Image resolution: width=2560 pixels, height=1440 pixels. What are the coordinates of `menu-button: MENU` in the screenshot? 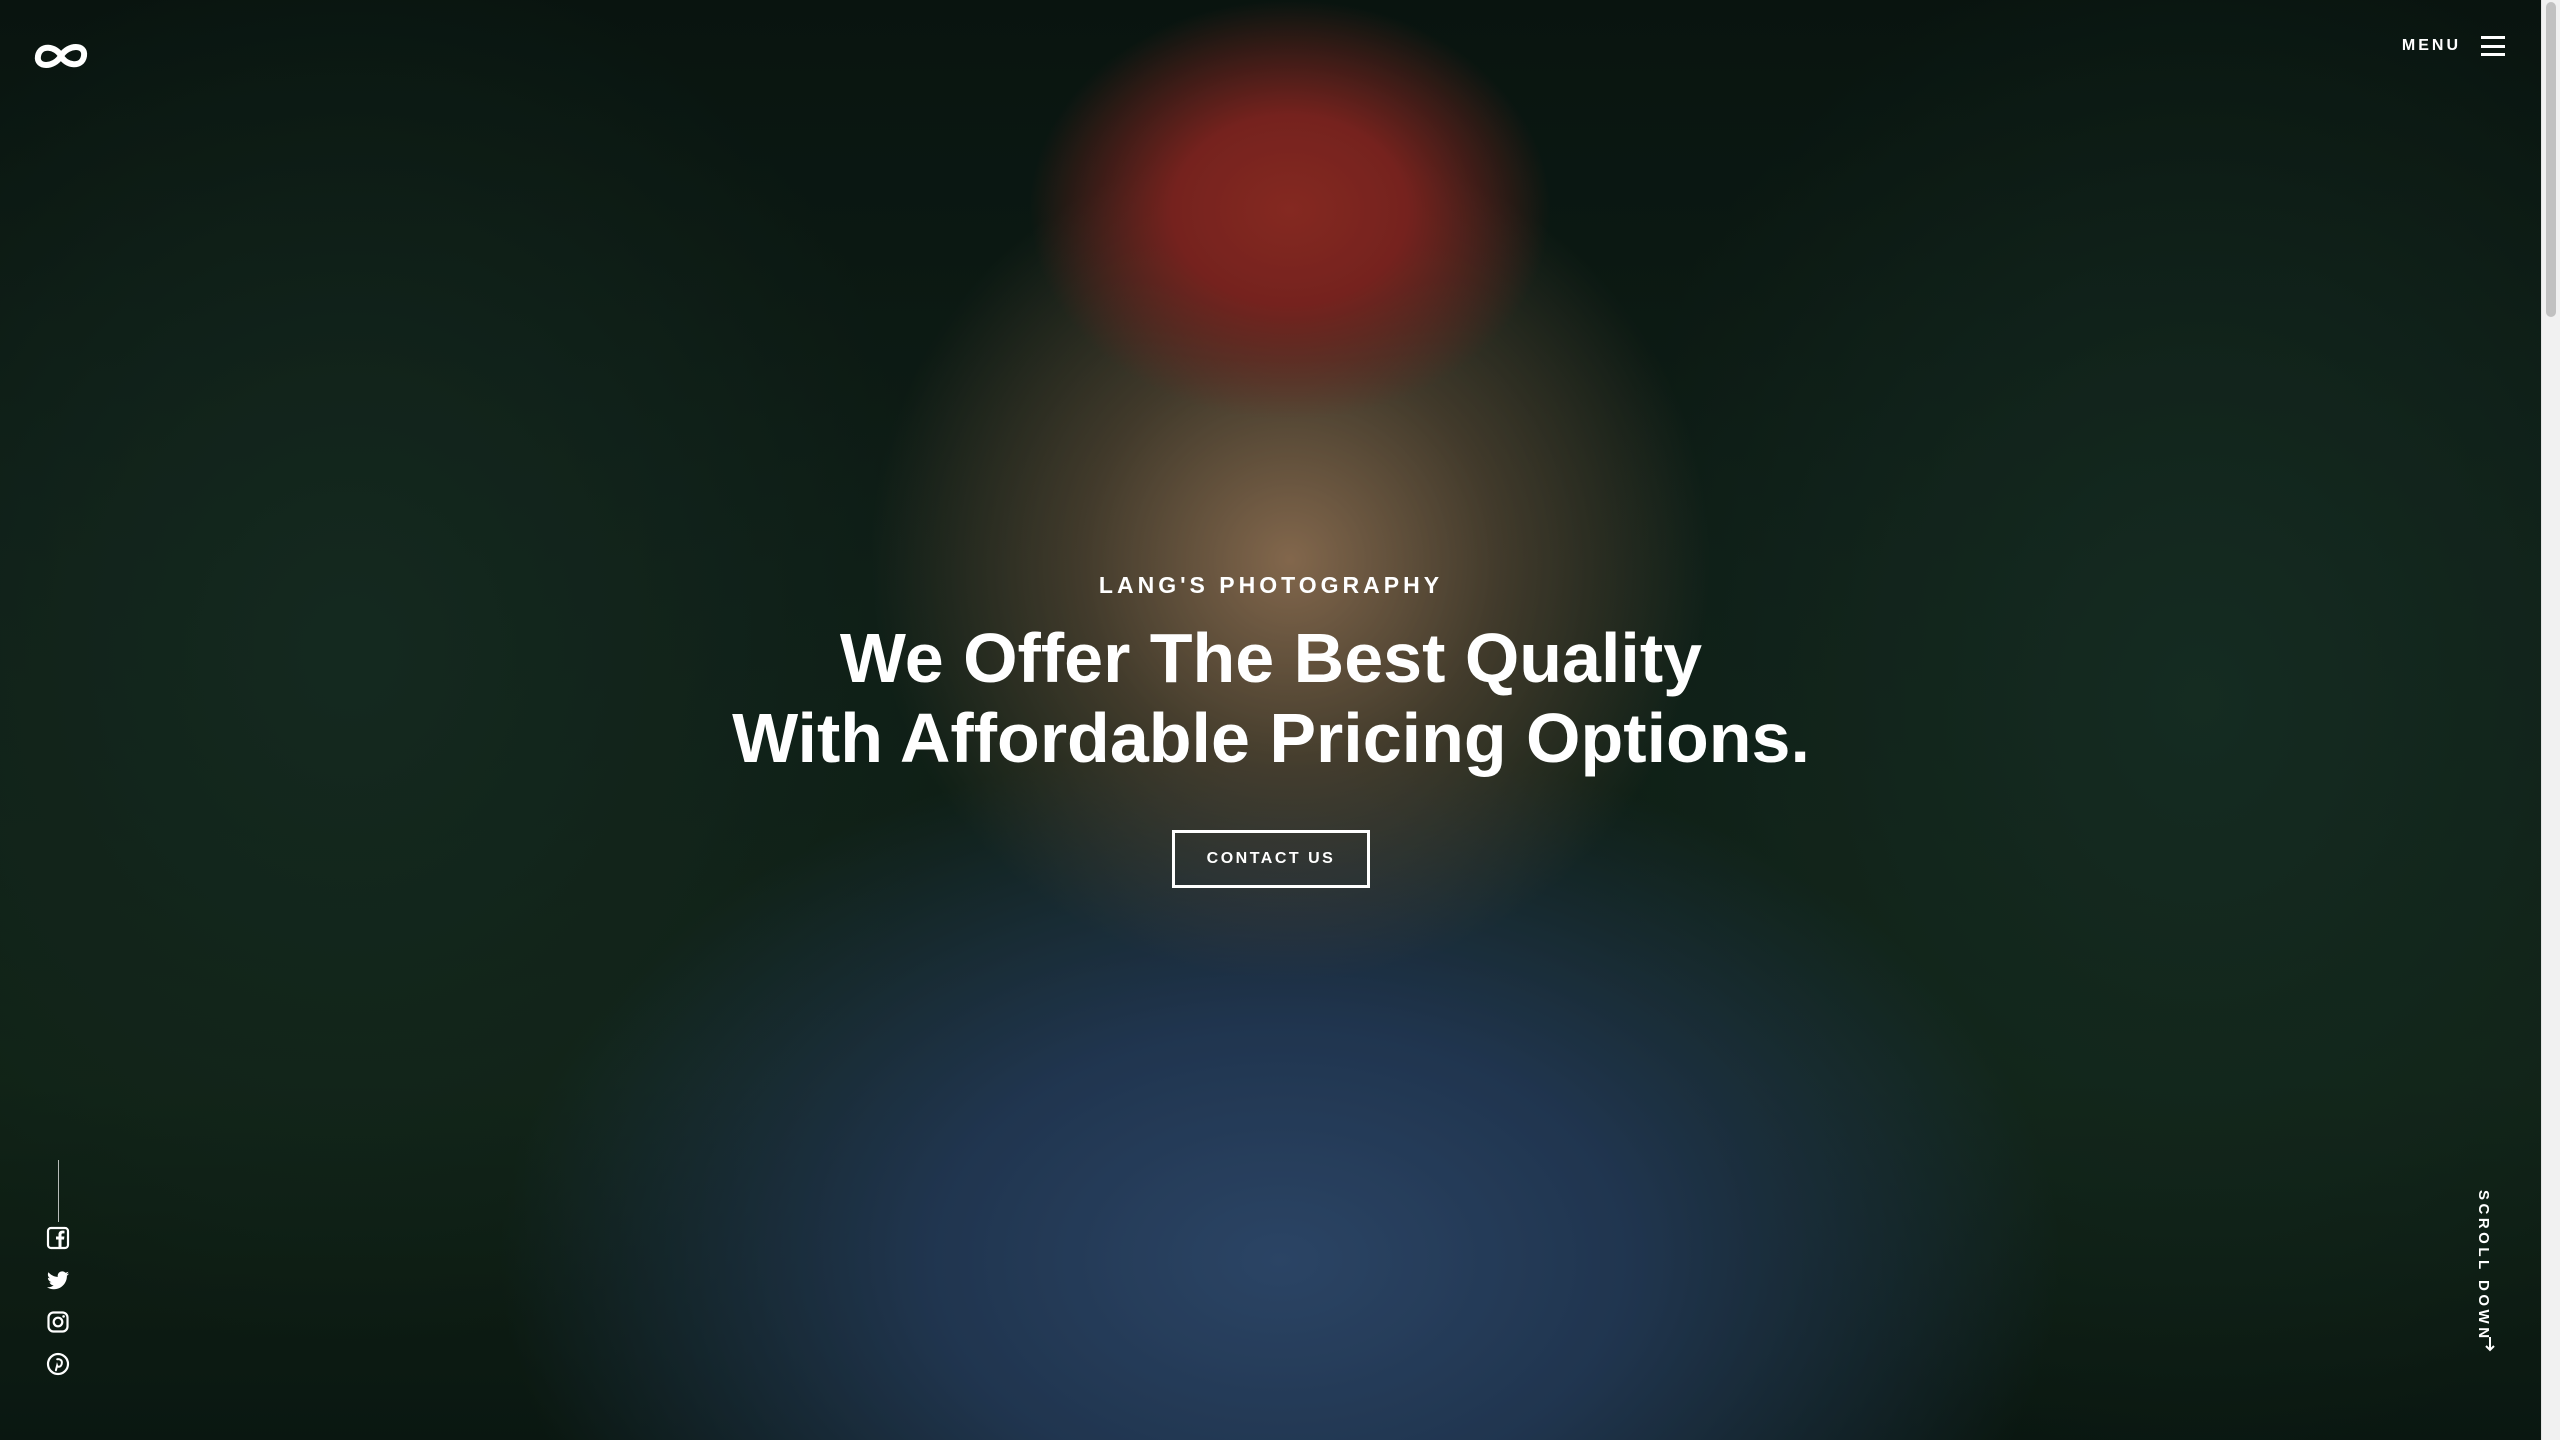 It's located at (2453, 46).